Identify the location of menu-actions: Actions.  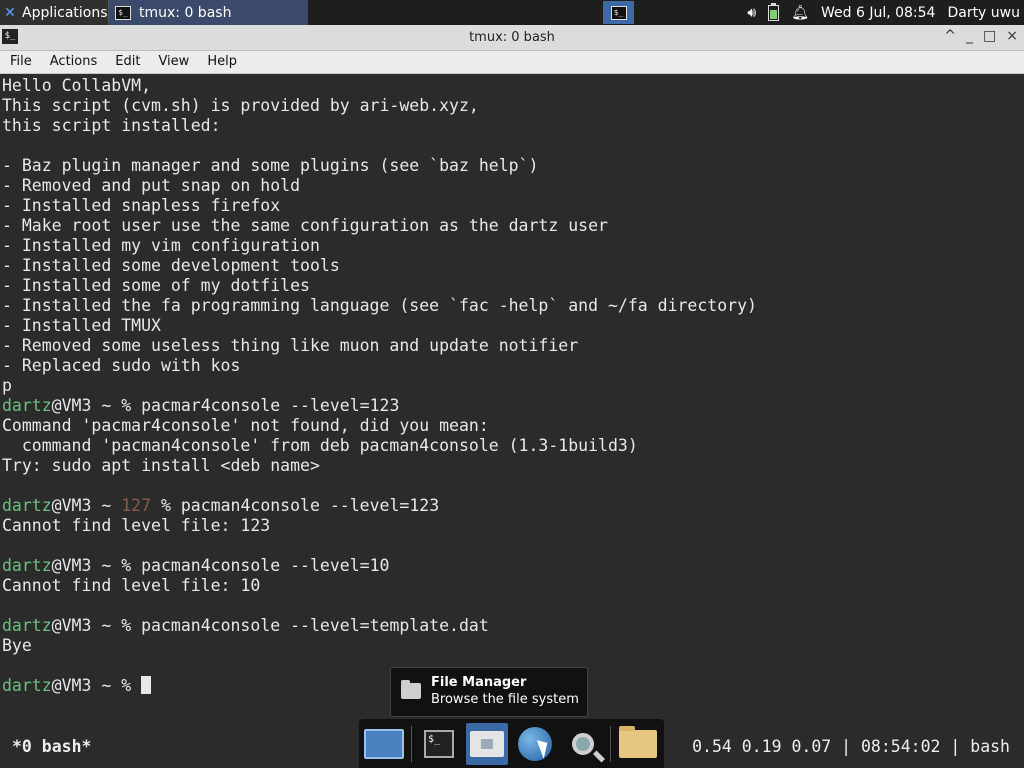
(73, 62).